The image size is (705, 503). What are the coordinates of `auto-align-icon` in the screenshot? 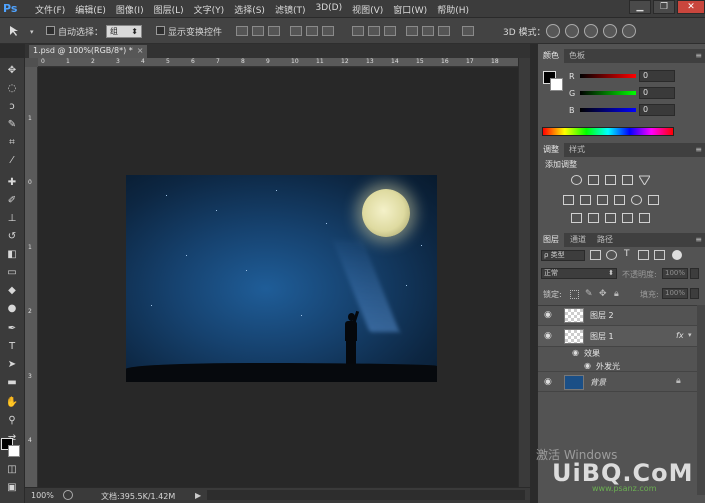 It's located at (468, 31).